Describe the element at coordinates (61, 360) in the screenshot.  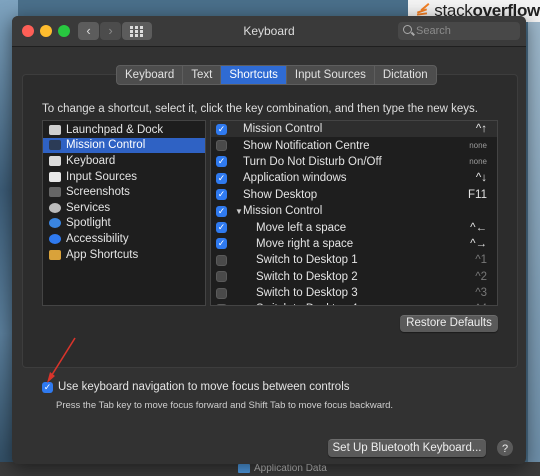
I see `annotation-arrow` at that location.